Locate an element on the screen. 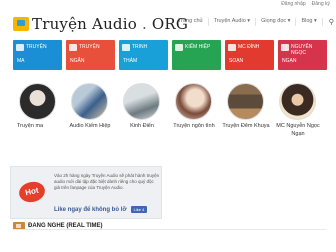 The height and width of the screenshot is (252, 336). hot-badge: Hot is located at coordinates (32, 192).